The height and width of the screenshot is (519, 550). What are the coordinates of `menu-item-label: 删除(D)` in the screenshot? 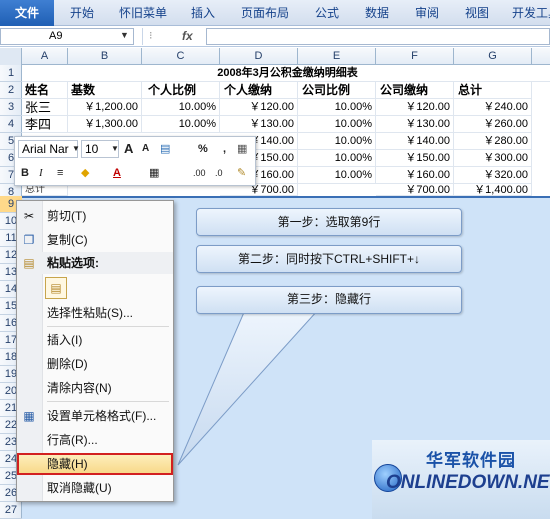 It's located at (67, 364).